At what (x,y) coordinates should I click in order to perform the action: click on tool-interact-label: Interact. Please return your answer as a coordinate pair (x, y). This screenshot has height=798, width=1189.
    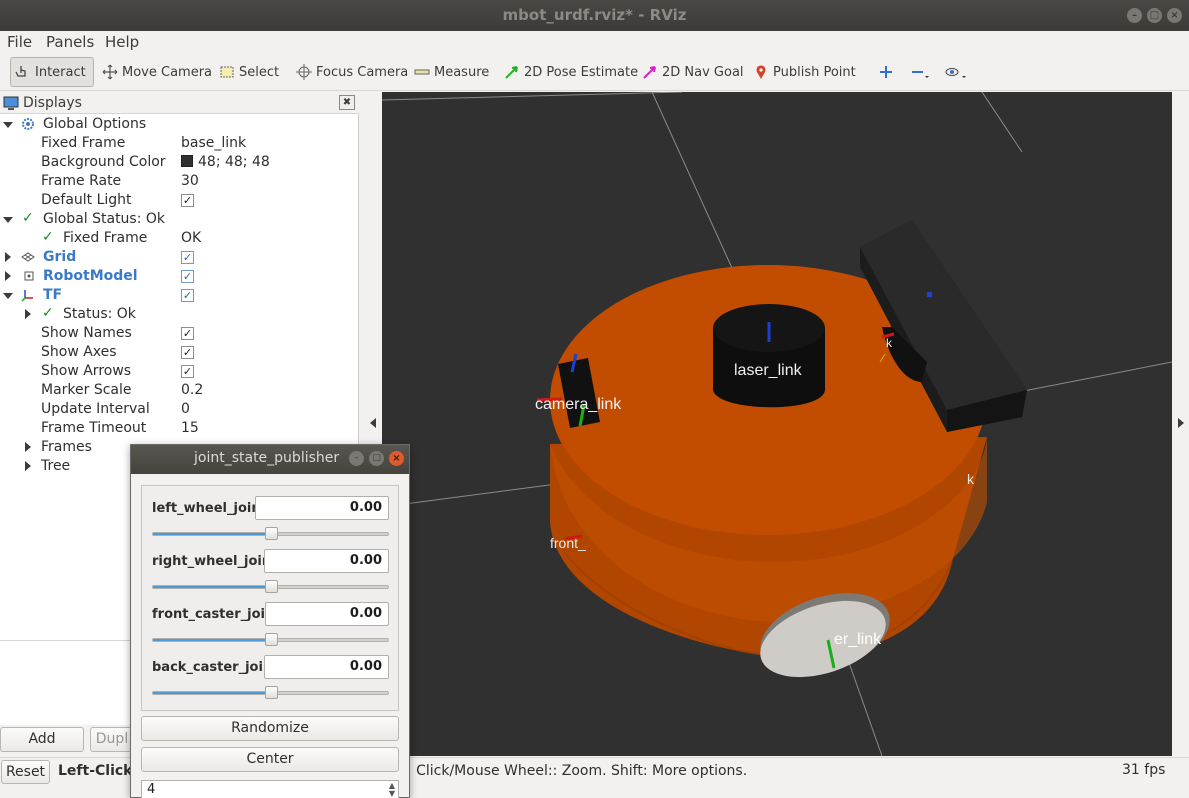
    Looking at the image, I should click on (60, 72).